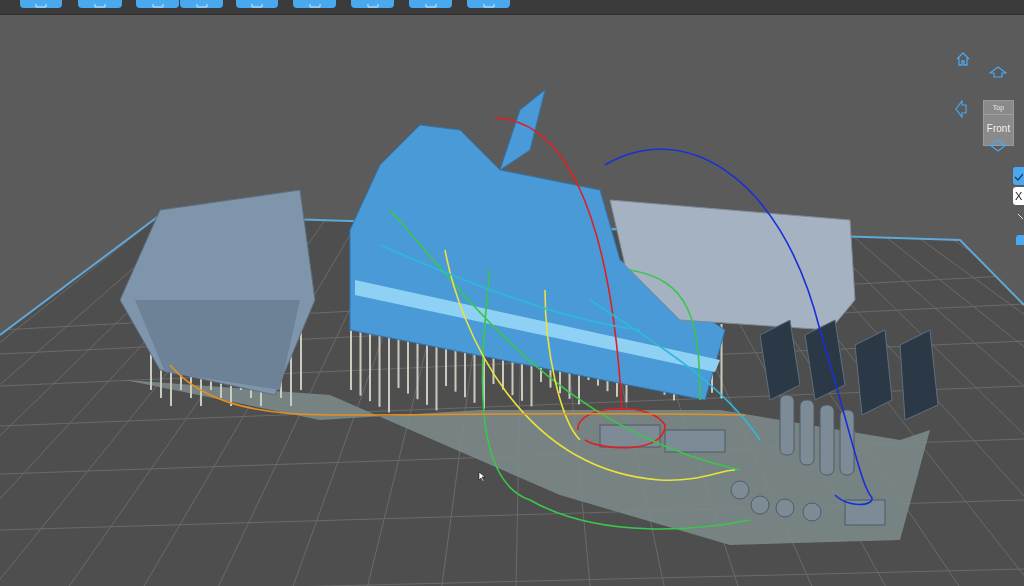  What do you see at coordinates (482, 477) in the screenshot?
I see `mouse-cursor-icon` at bounding box center [482, 477].